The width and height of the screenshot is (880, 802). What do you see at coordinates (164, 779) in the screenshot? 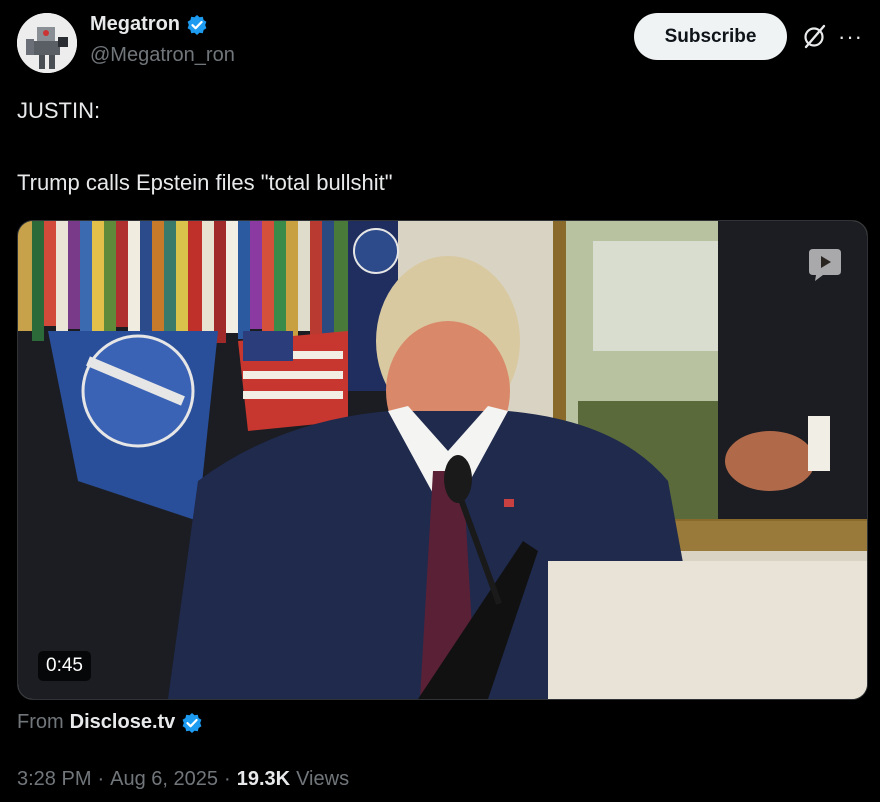
I see `tweet-date: Aug 6, 2025` at bounding box center [164, 779].